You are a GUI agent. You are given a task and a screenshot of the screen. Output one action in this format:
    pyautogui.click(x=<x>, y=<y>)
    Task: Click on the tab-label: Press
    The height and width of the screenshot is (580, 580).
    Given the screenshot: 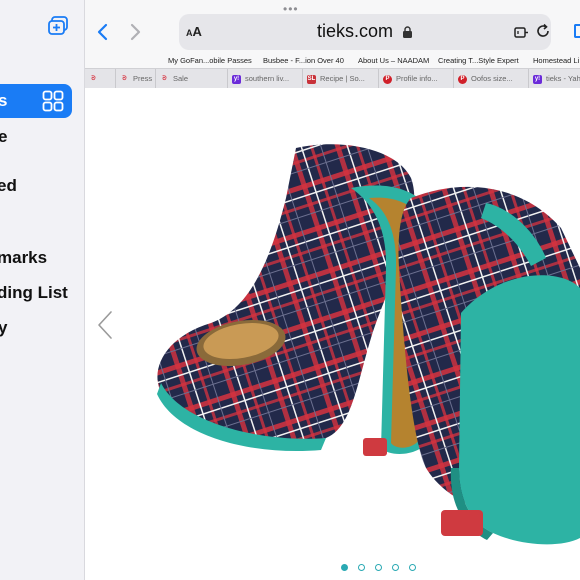 What is the action you would take?
    pyautogui.click(x=143, y=78)
    